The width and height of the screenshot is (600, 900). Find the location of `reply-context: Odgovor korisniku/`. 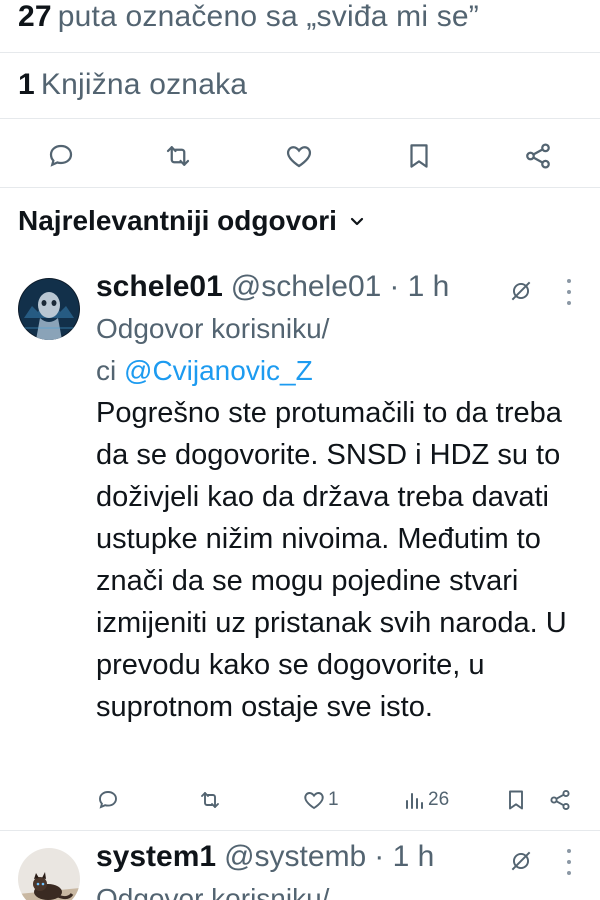

reply-context: Odgovor korisniku/ is located at coordinates (336, 889).